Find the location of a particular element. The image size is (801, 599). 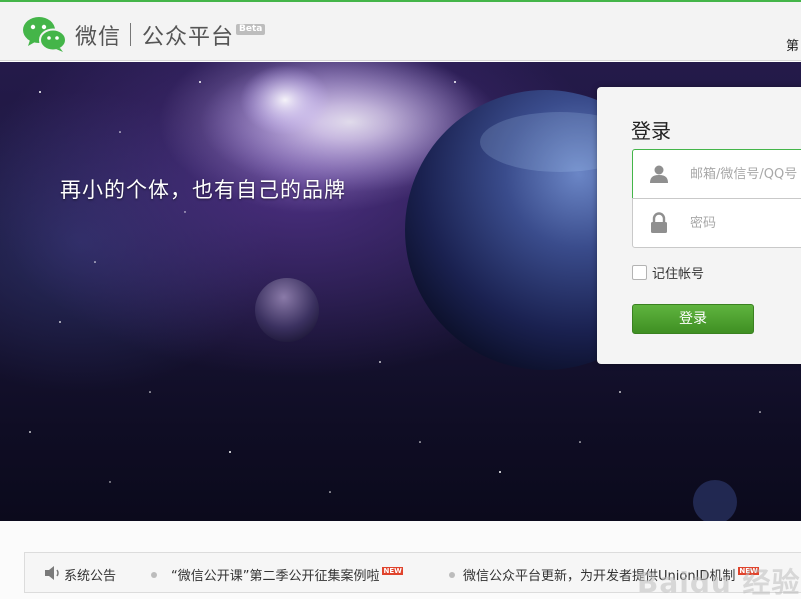

logo-divider is located at coordinates (130, 34).